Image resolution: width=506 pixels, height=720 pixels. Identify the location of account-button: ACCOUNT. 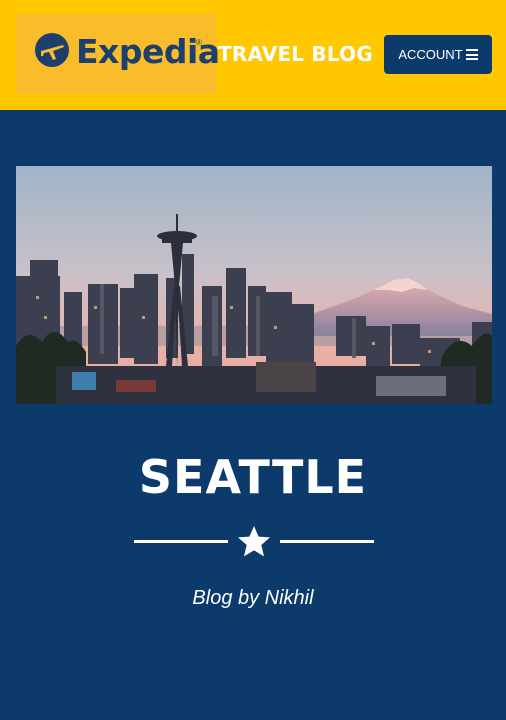
(438, 54).